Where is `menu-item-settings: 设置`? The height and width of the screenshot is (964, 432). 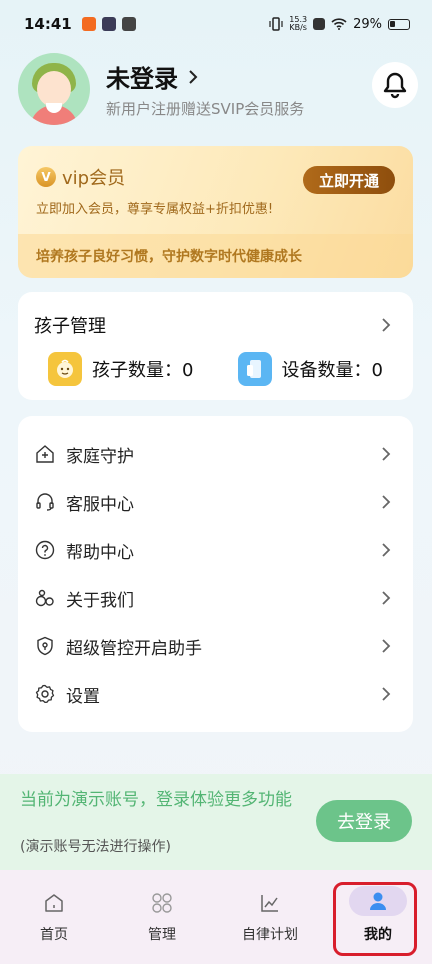 menu-item-settings: 设置 is located at coordinates (215, 694).